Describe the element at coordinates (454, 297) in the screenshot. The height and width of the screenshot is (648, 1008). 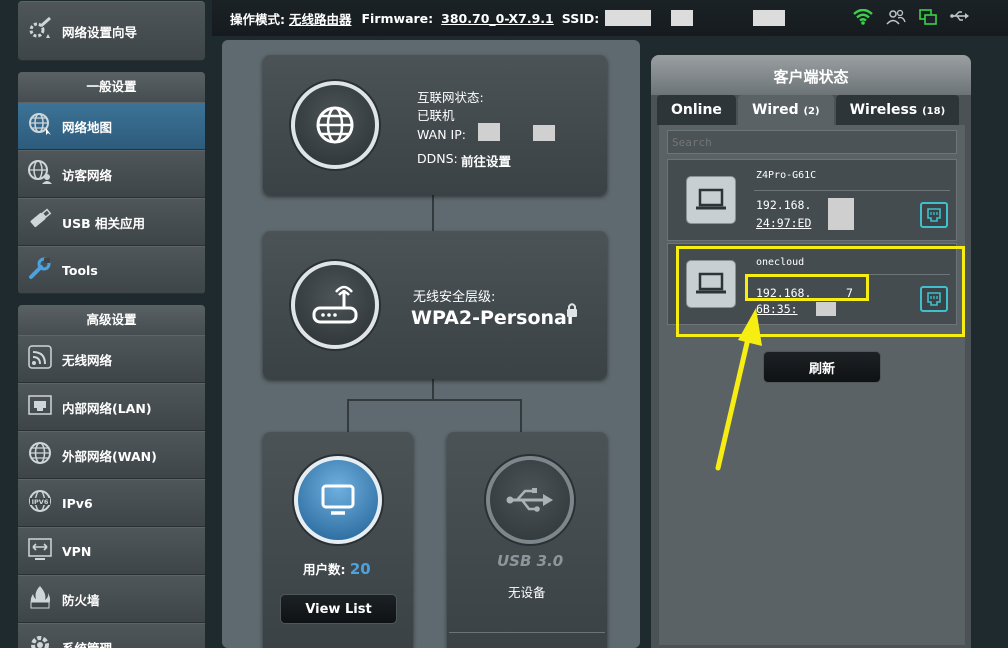
I see `security-level-label: 无线安全层级:` at that location.